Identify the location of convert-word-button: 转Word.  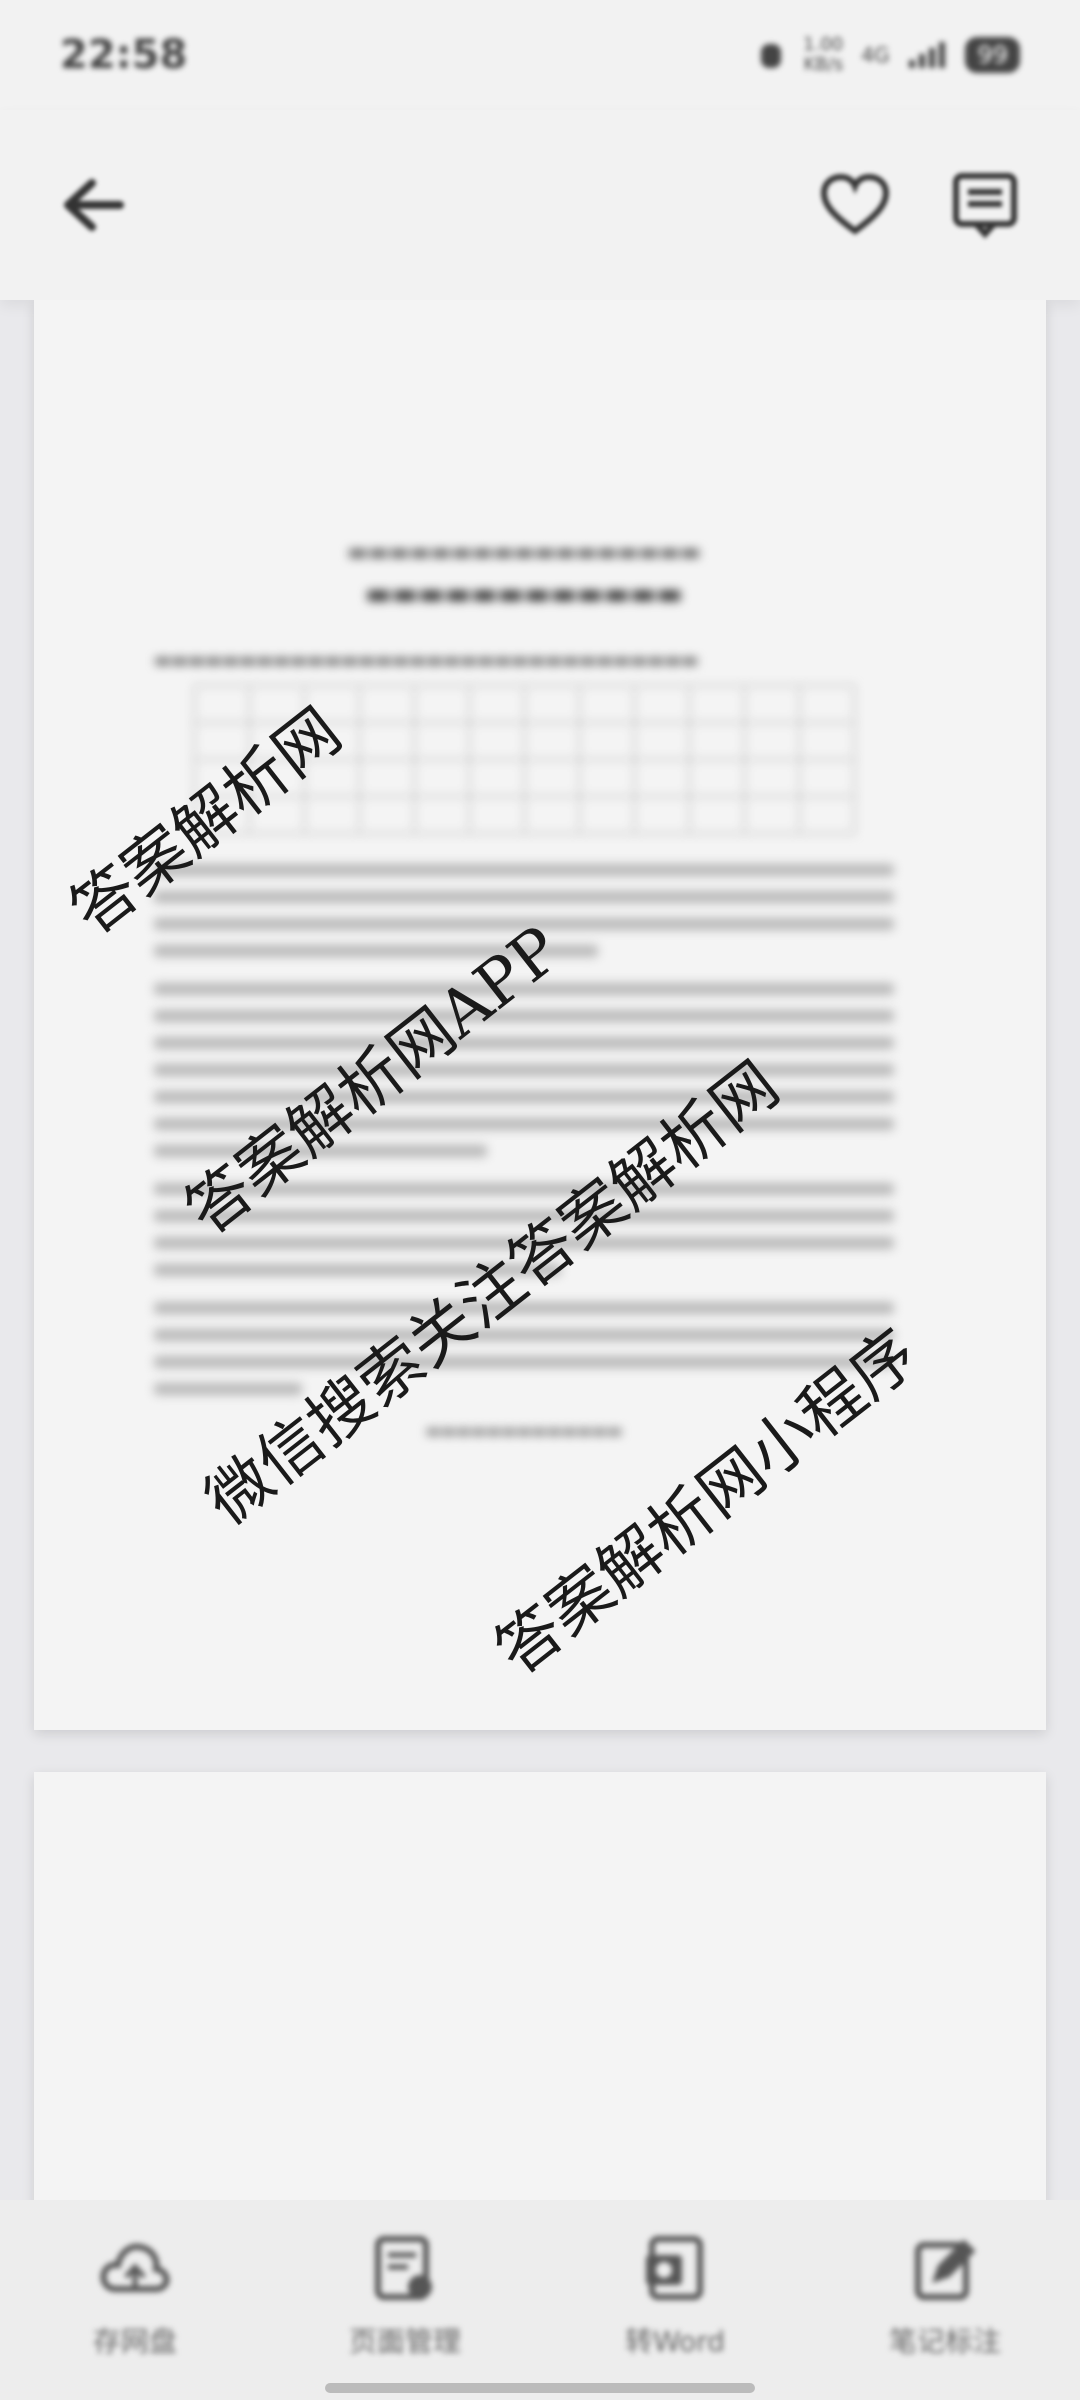
(675, 2295).